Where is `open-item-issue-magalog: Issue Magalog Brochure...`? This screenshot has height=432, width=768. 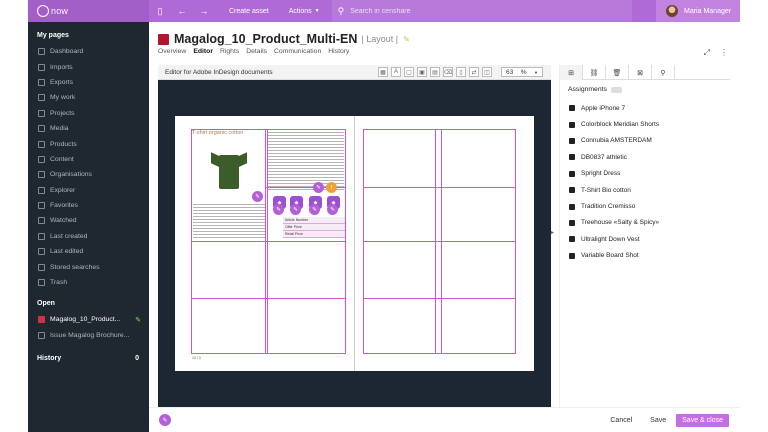 open-item-issue-magalog: Issue Magalog Brochure... is located at coordinates (88, 335).